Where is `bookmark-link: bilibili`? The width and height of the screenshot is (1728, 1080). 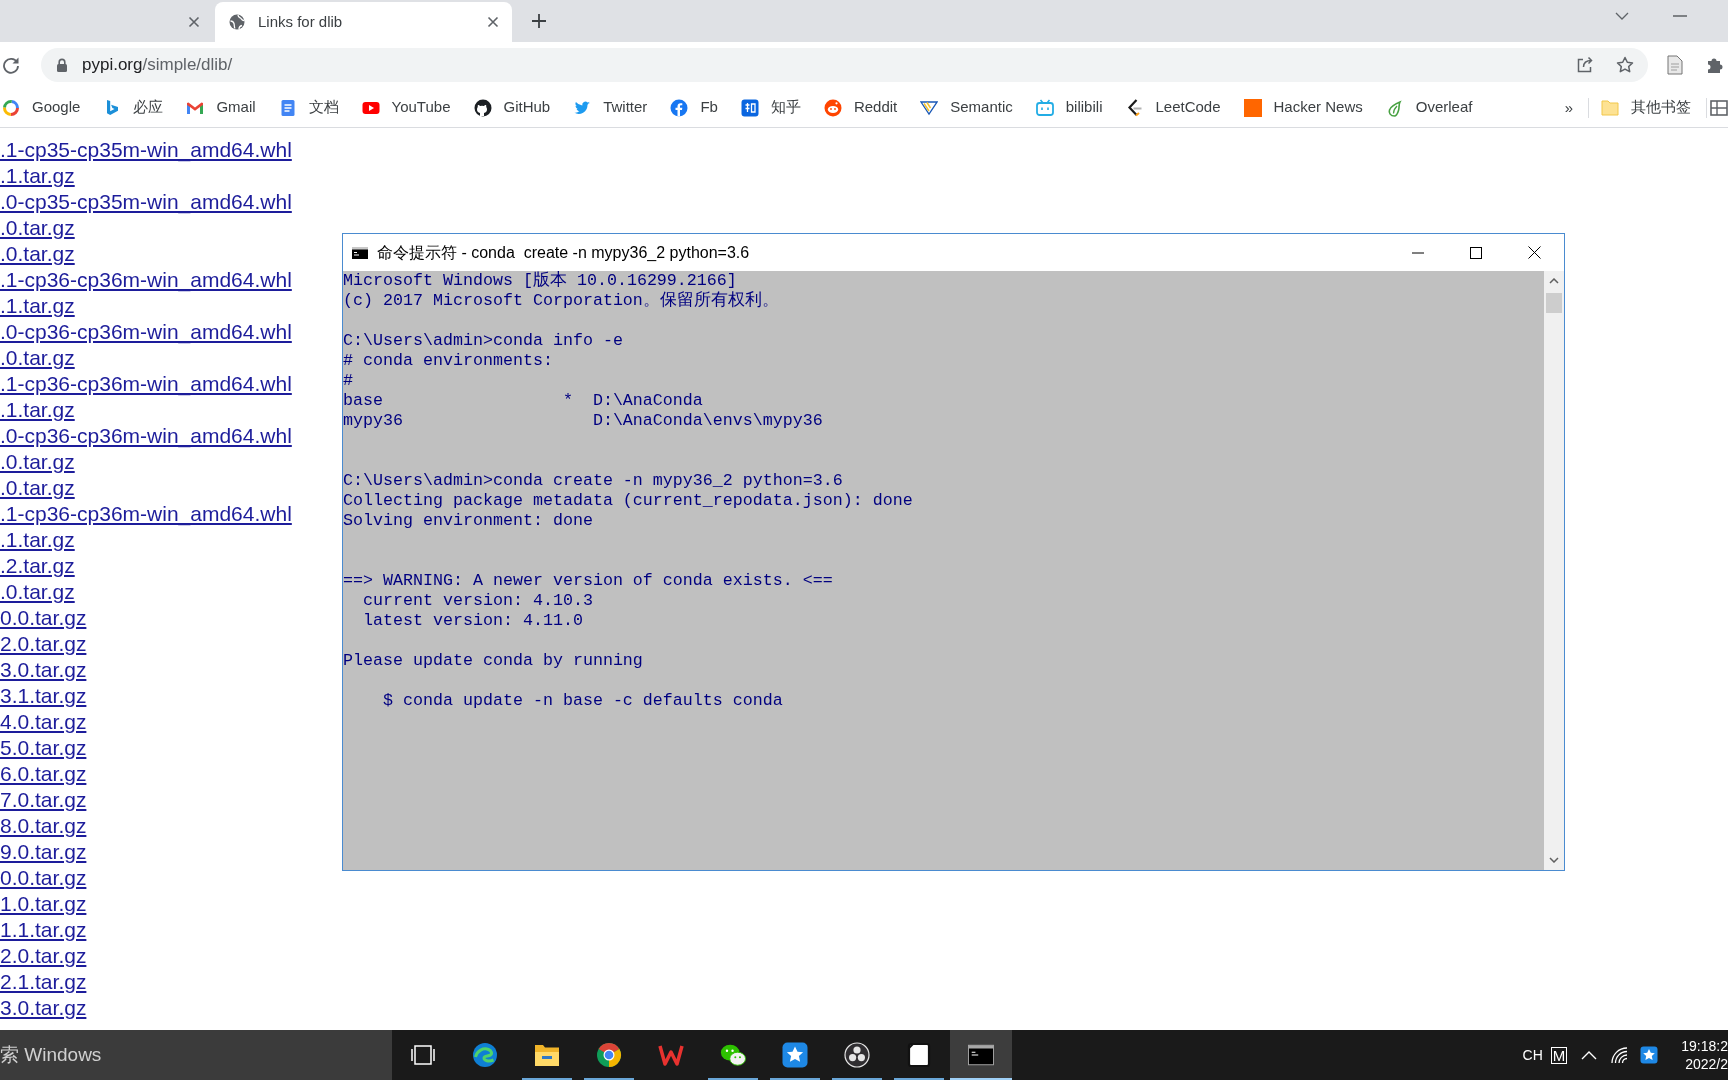
bookmark-link: bilibili is located at coordinates (1069, 107).